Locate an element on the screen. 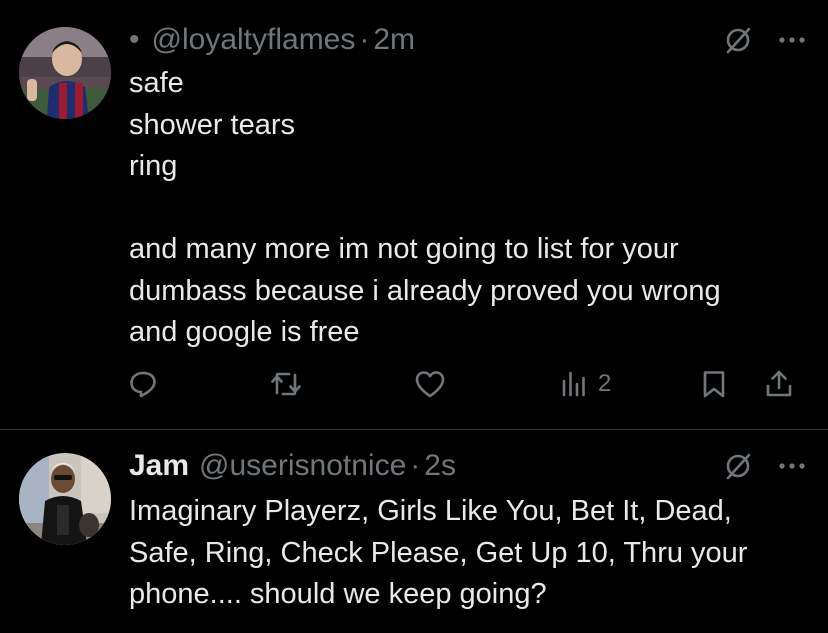 This screenshot has height=633, width=828. share-button is located at coordinates (779, 384).